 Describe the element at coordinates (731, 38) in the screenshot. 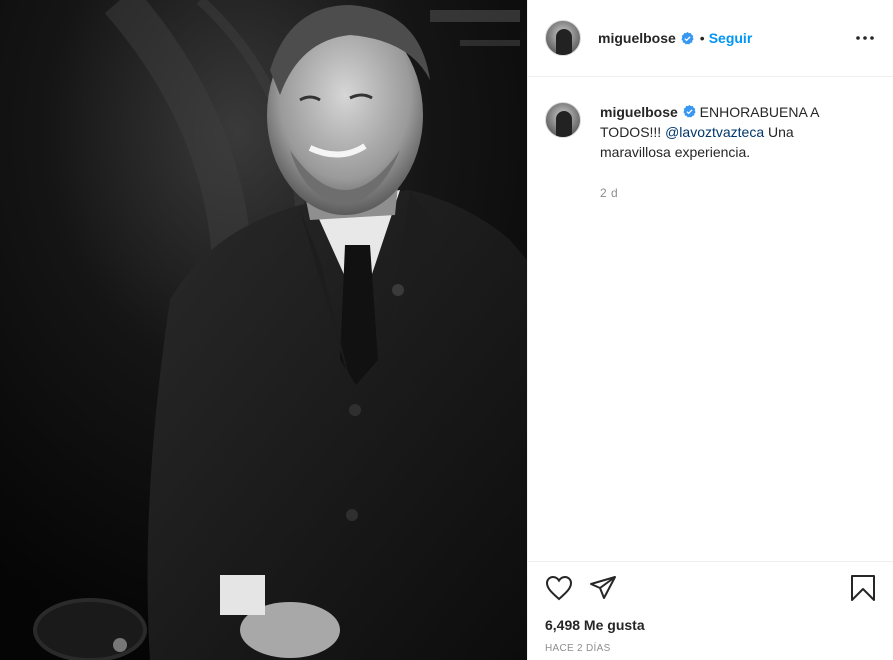

I see `follow-button: Seguir` at that location.